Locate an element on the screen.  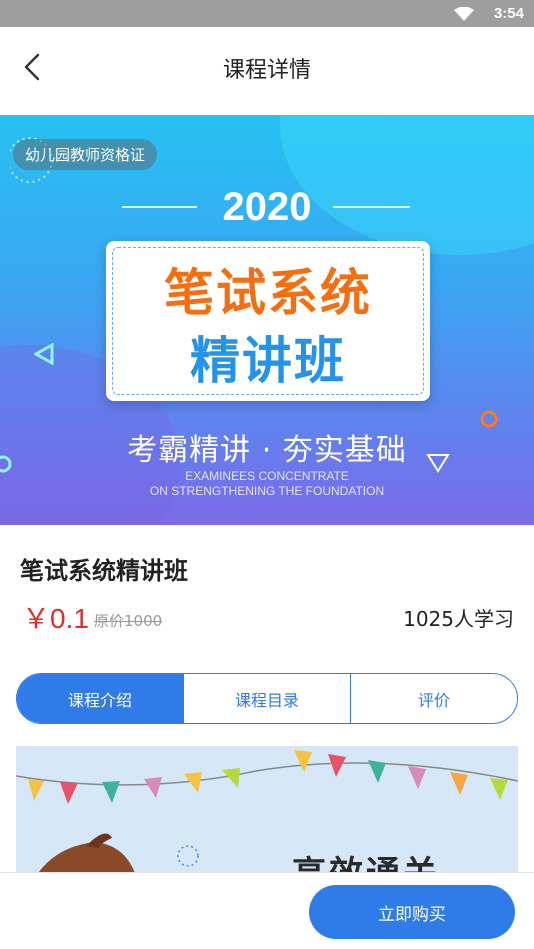
card-title-line1: 笔试系统 is located at coordinates (268, 293).